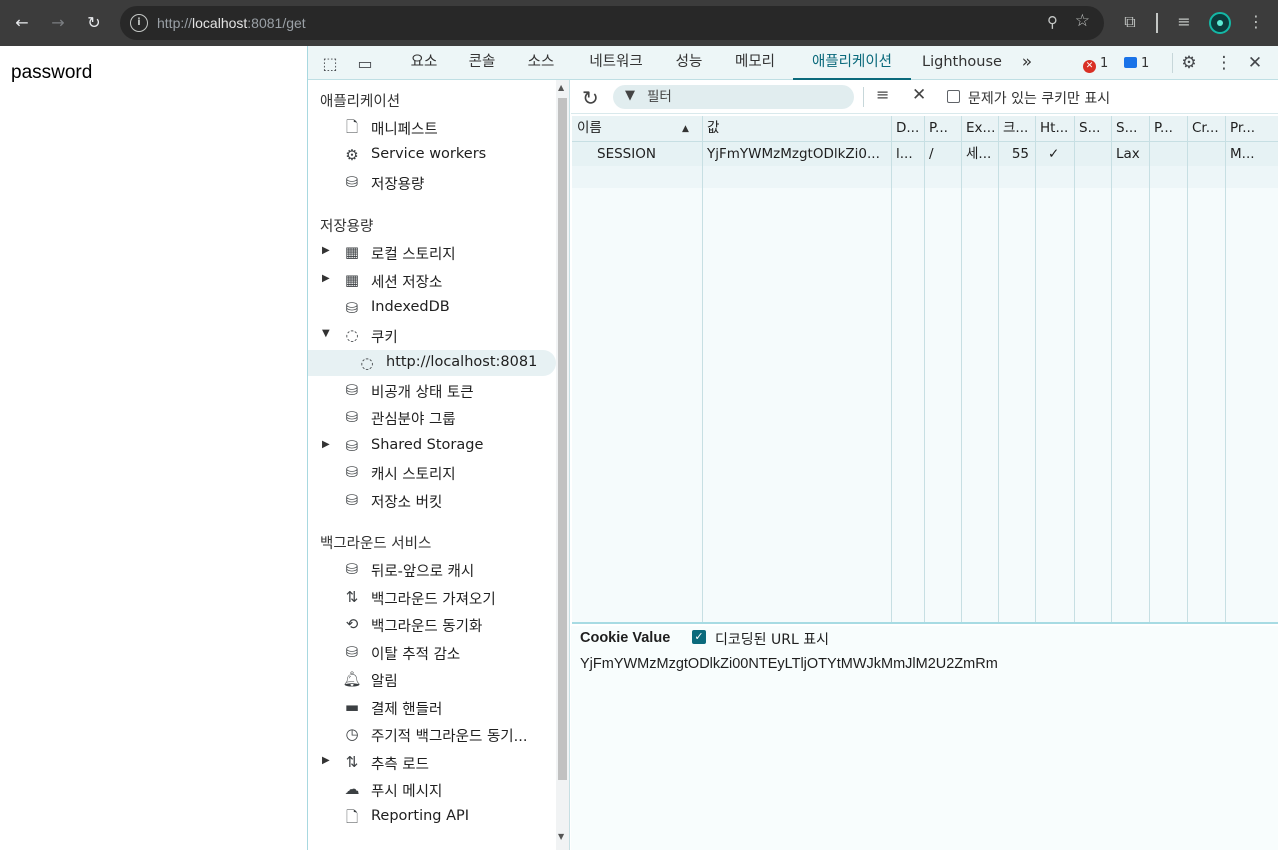 The height and width of the screenshot is (850, 1278). I want to click on cloud-icon: ☁, so click(352, 789).